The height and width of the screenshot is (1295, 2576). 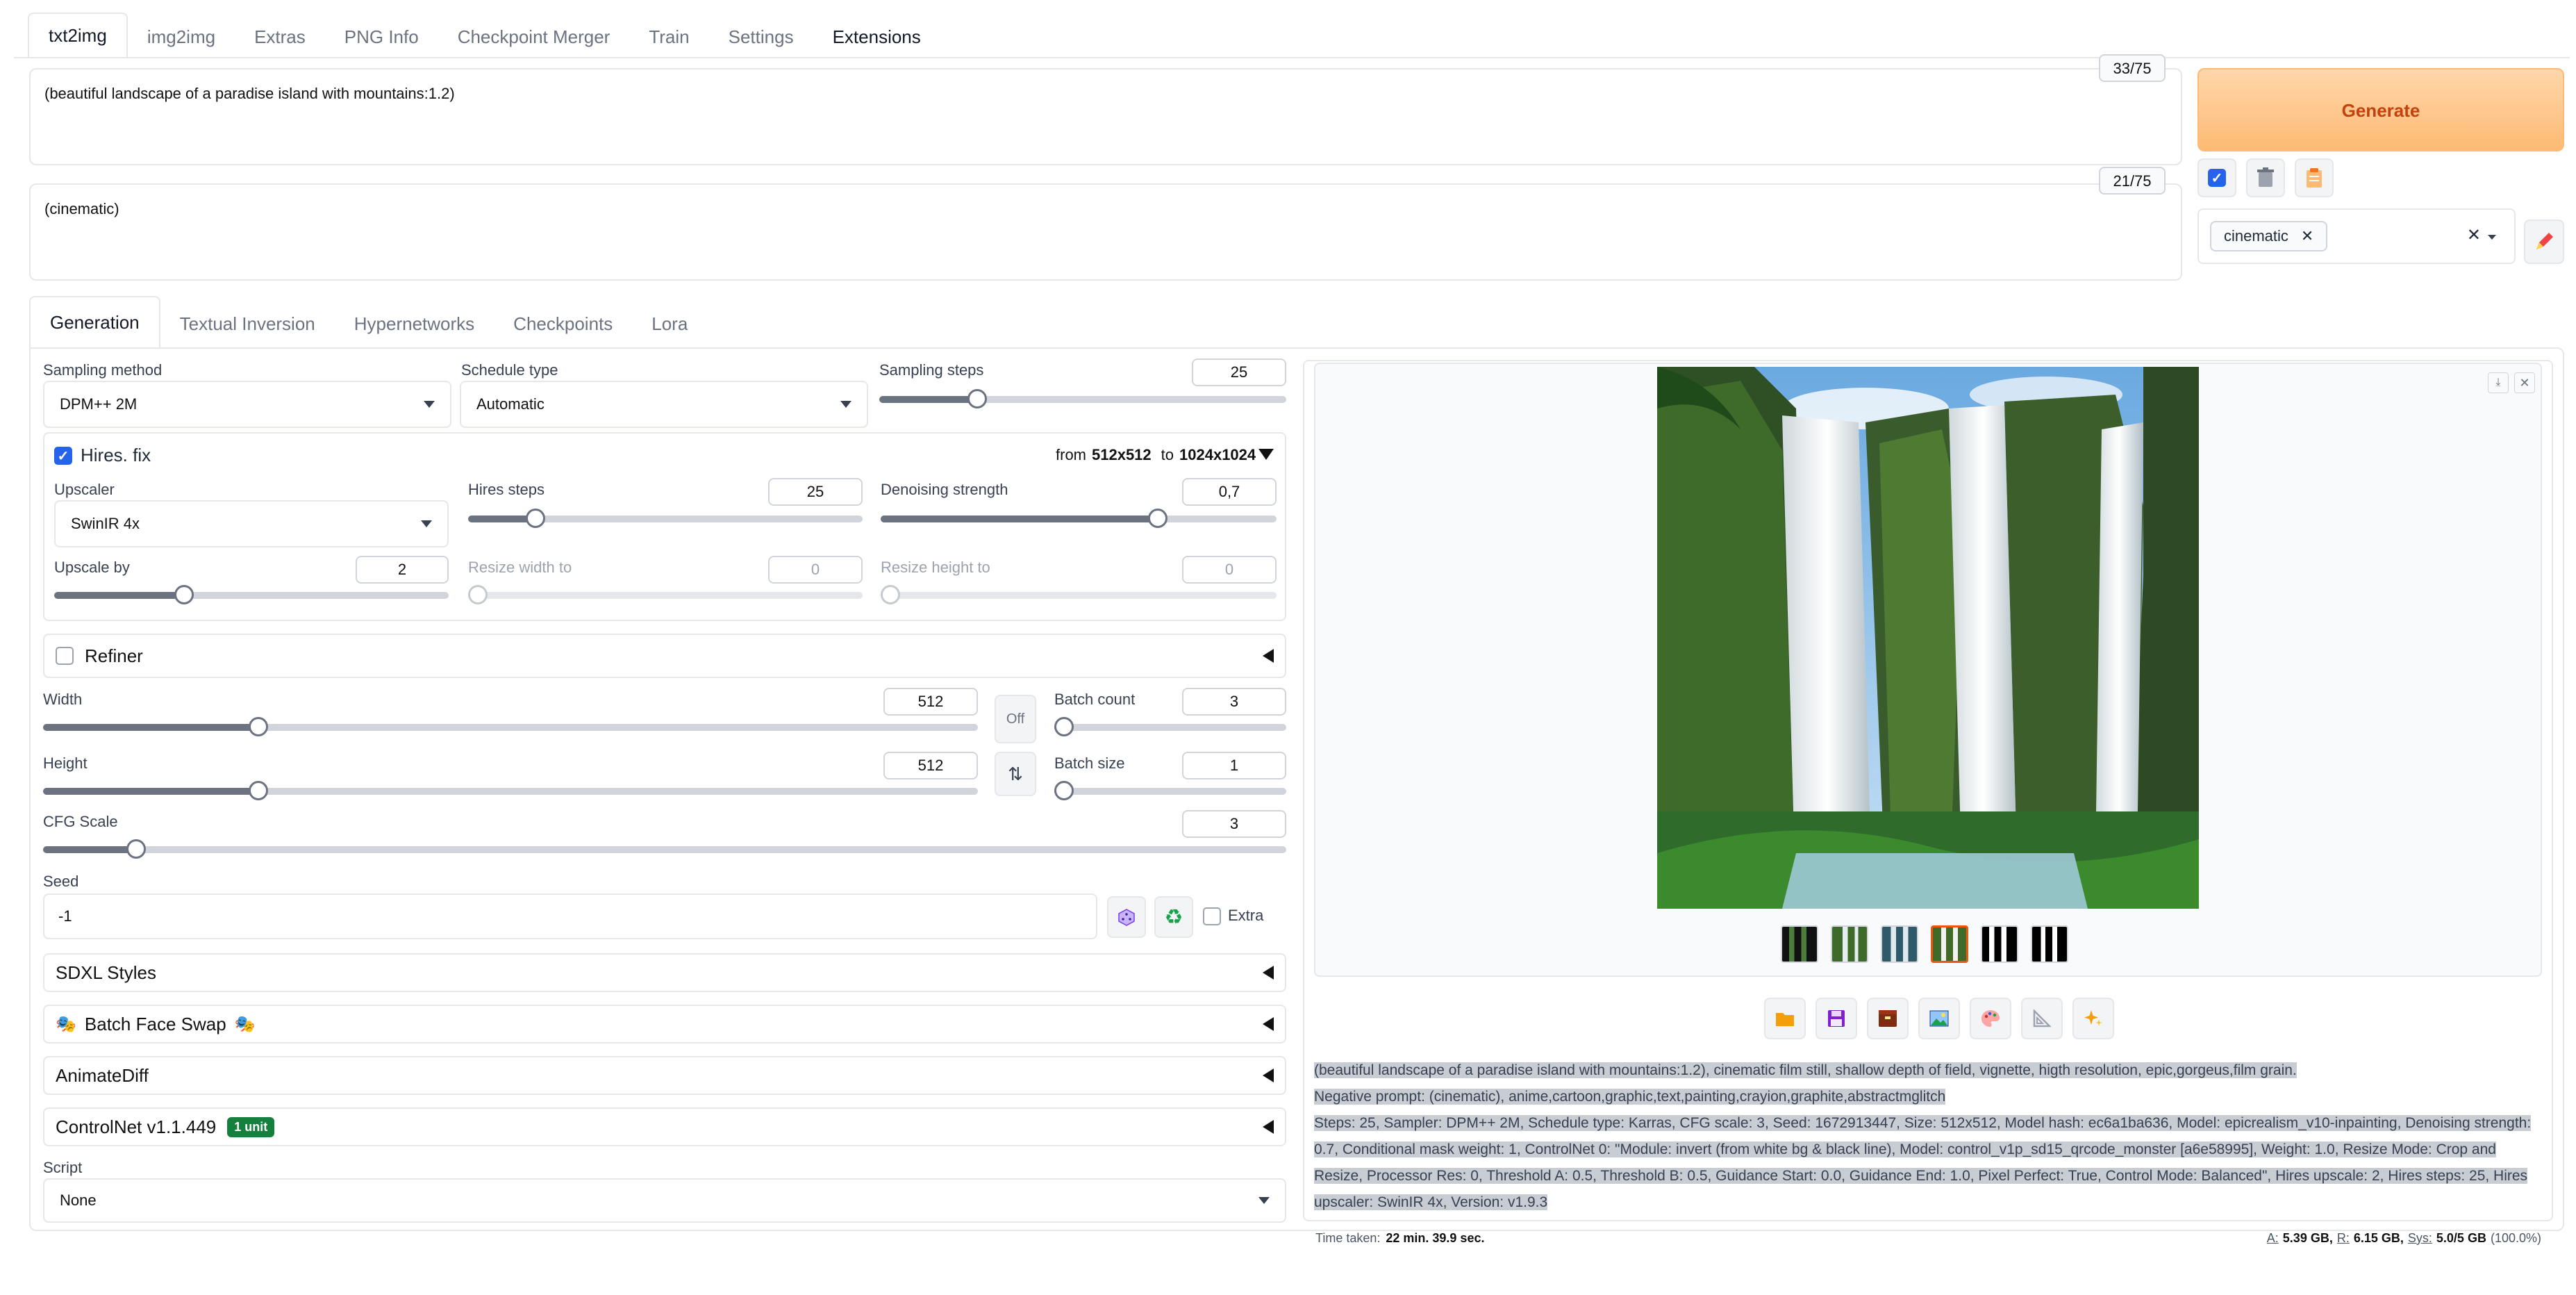 I want to click on tab-settings: Settings, so click(x=761, y=36).